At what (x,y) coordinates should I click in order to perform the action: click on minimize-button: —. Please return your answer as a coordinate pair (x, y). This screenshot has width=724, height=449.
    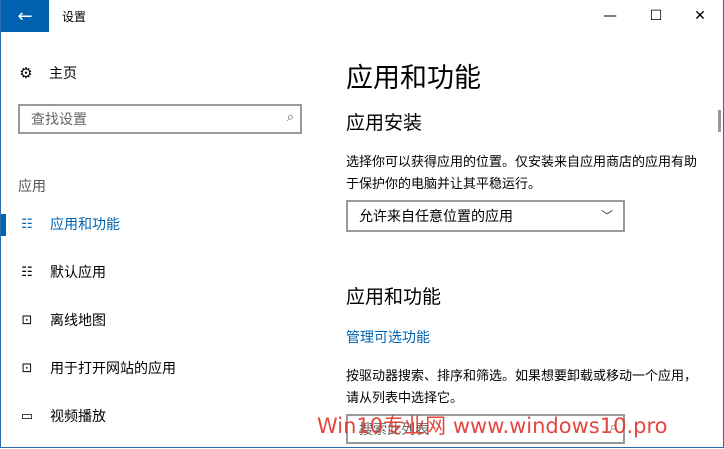
    Looking at the image, I should click on (610, 16).